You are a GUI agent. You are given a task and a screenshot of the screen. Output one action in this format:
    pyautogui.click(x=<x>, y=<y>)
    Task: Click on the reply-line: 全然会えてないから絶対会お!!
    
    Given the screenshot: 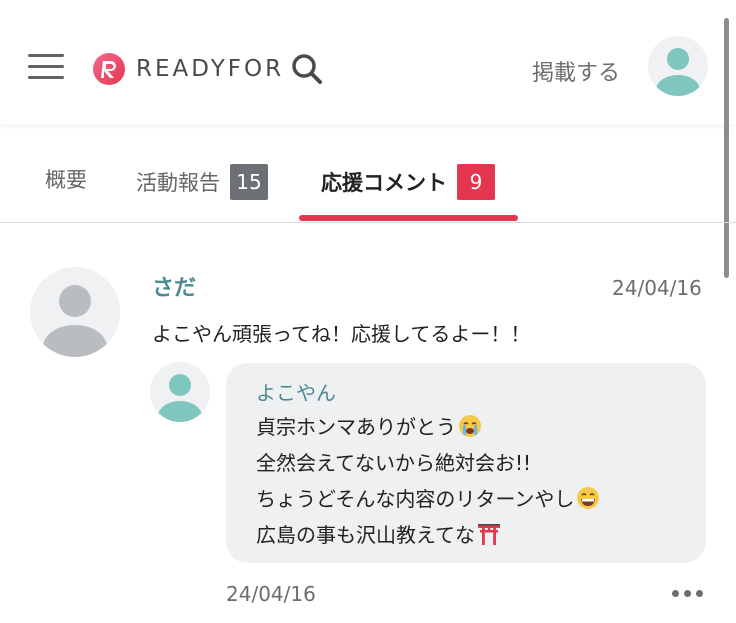 What is the action you would take?
    pyautogui.click(x=393, y=461)
    